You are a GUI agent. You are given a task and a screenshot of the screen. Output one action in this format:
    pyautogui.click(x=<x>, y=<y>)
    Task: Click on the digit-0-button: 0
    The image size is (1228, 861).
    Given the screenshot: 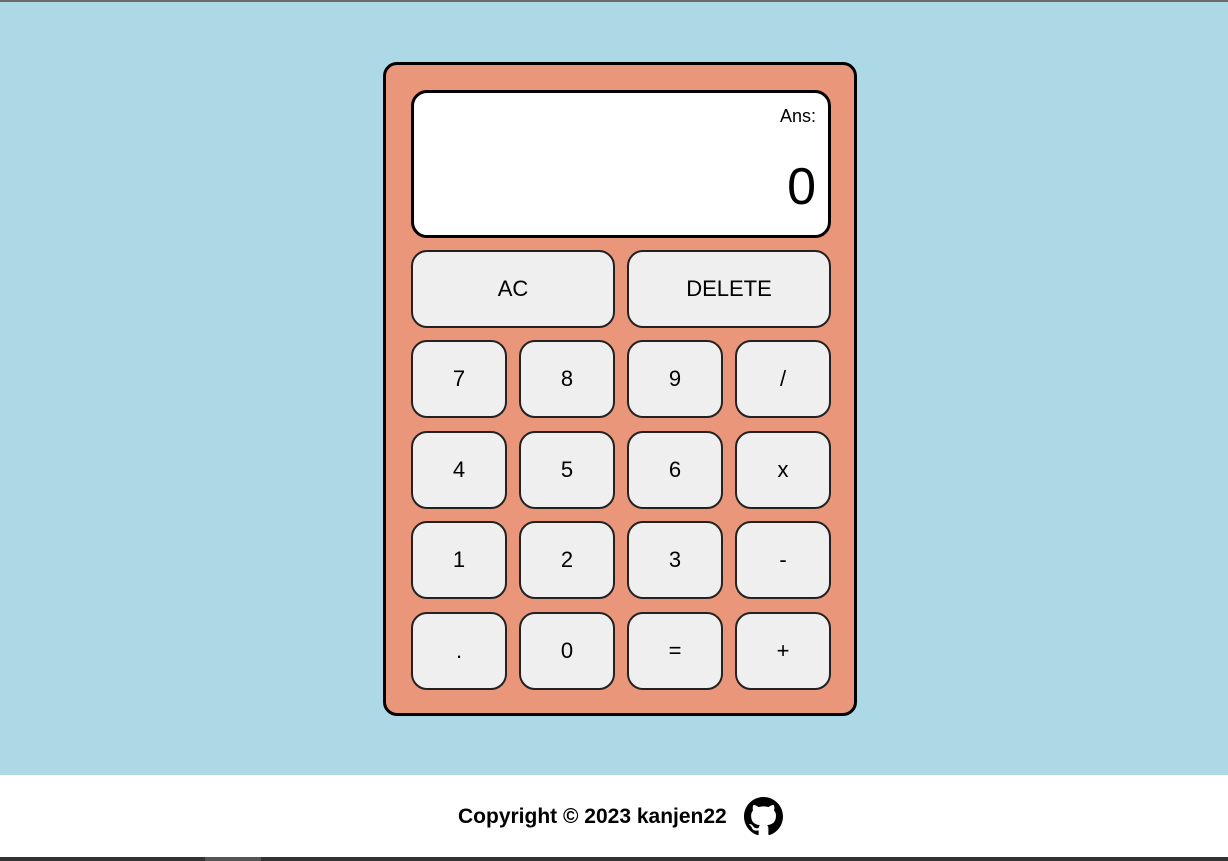 What is the action you would take?
    pyautogui.click(x=567, y=651)
    